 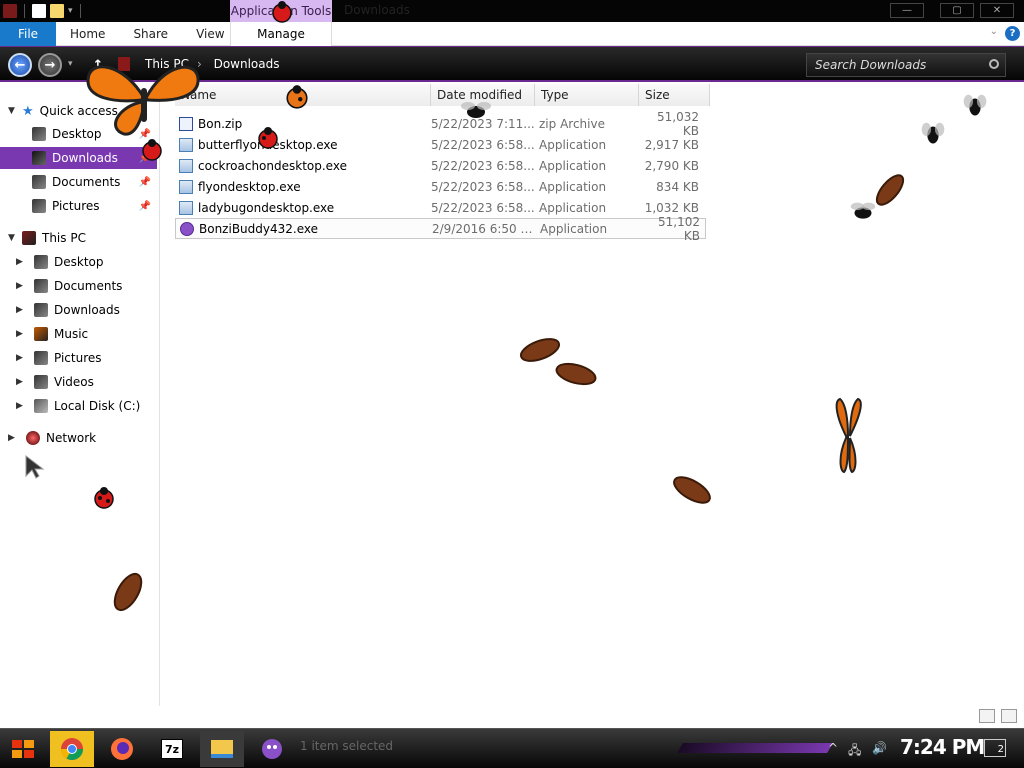 What do you see at coordinates (72, 749) in the screenshot?
I see `taskbar-chrome` at bounding box center [72, 749].